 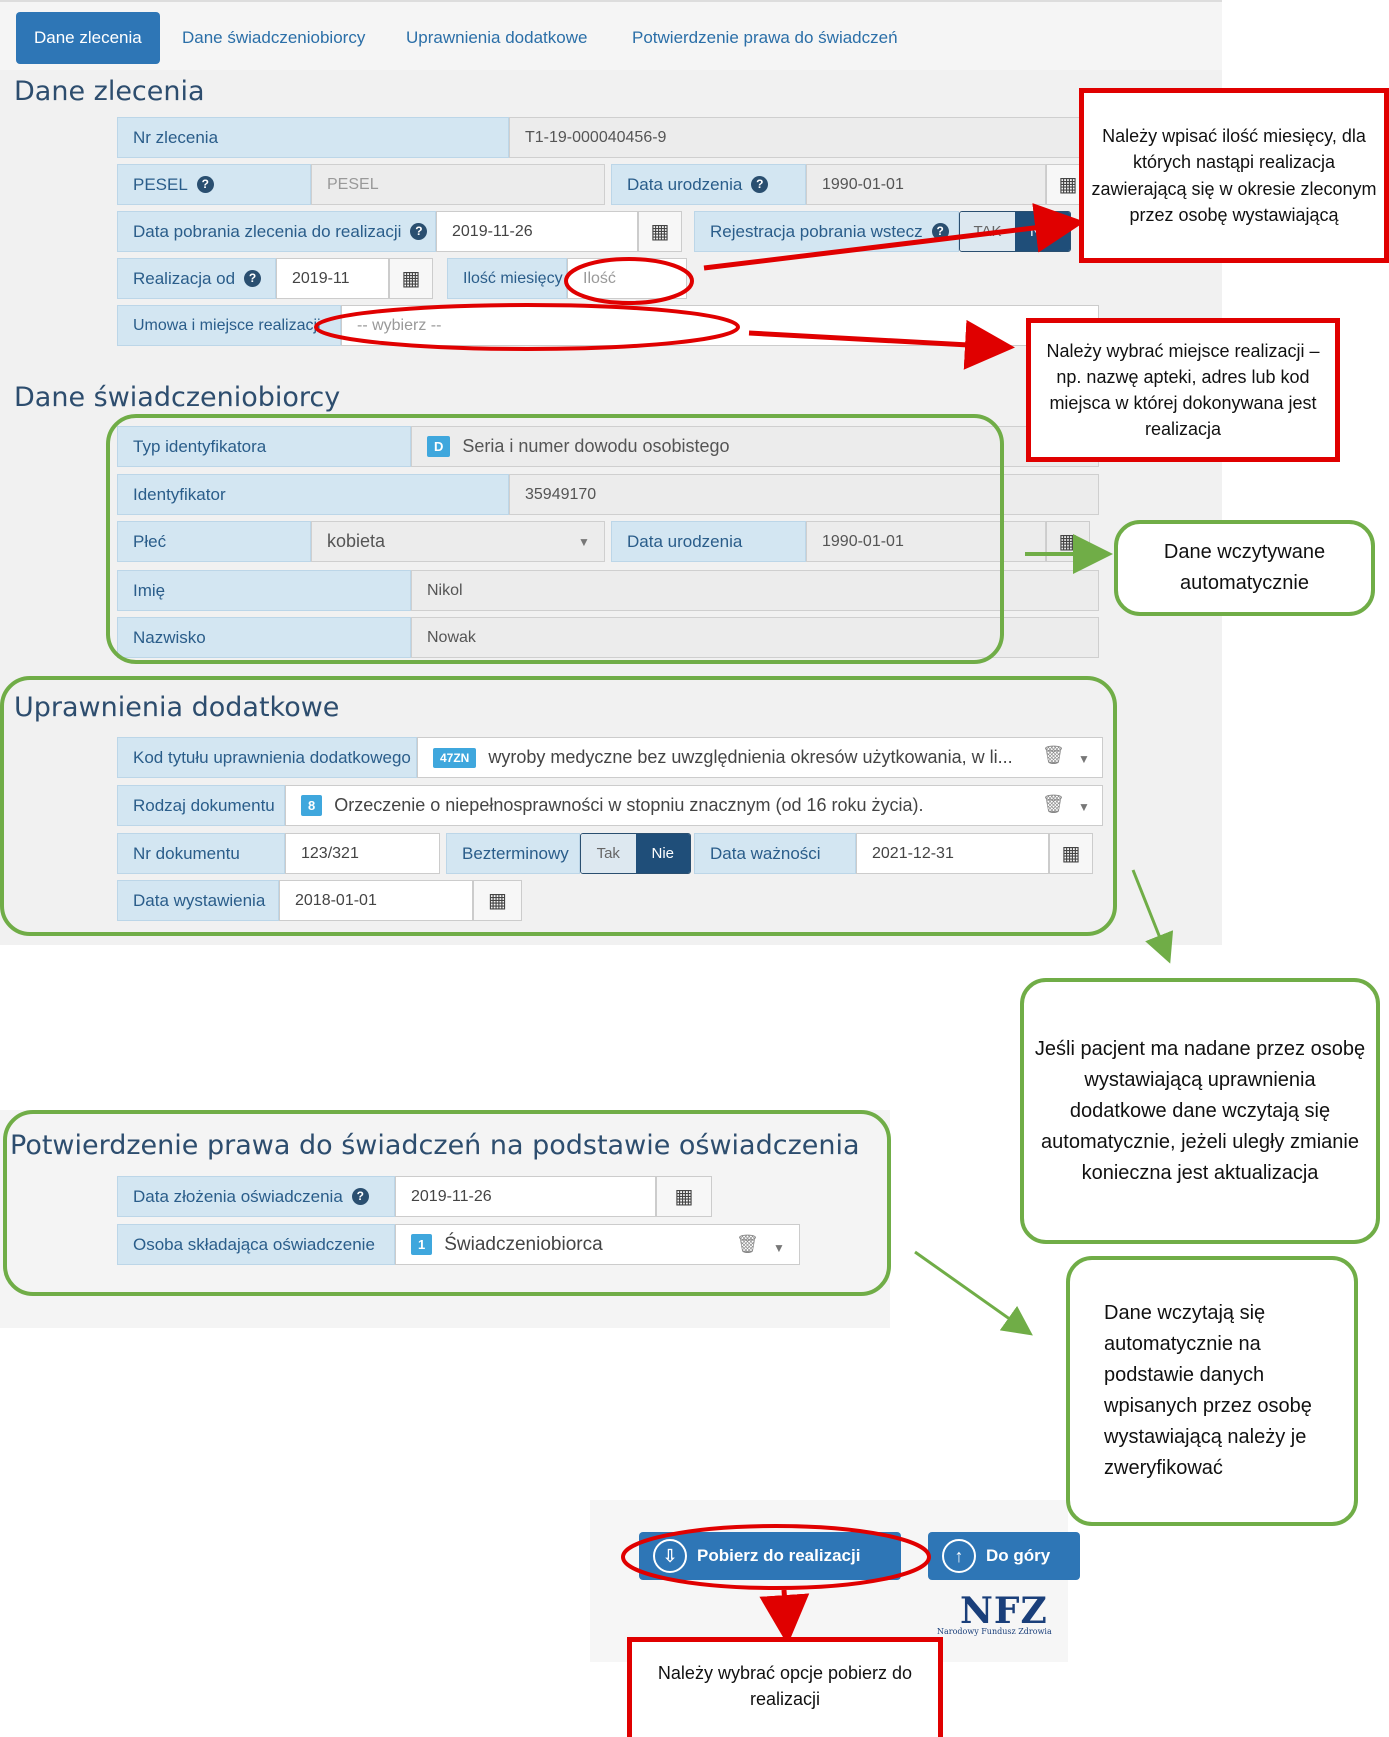 I want to click on rejestracja-label: Rejestracja pobrania wstecz?, so click(x=826, y=231).